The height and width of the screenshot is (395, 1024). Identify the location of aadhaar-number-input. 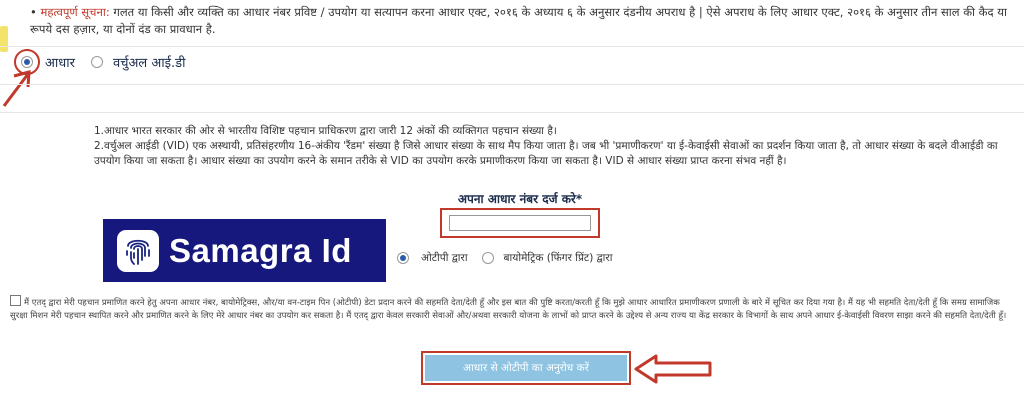
(520, 223).